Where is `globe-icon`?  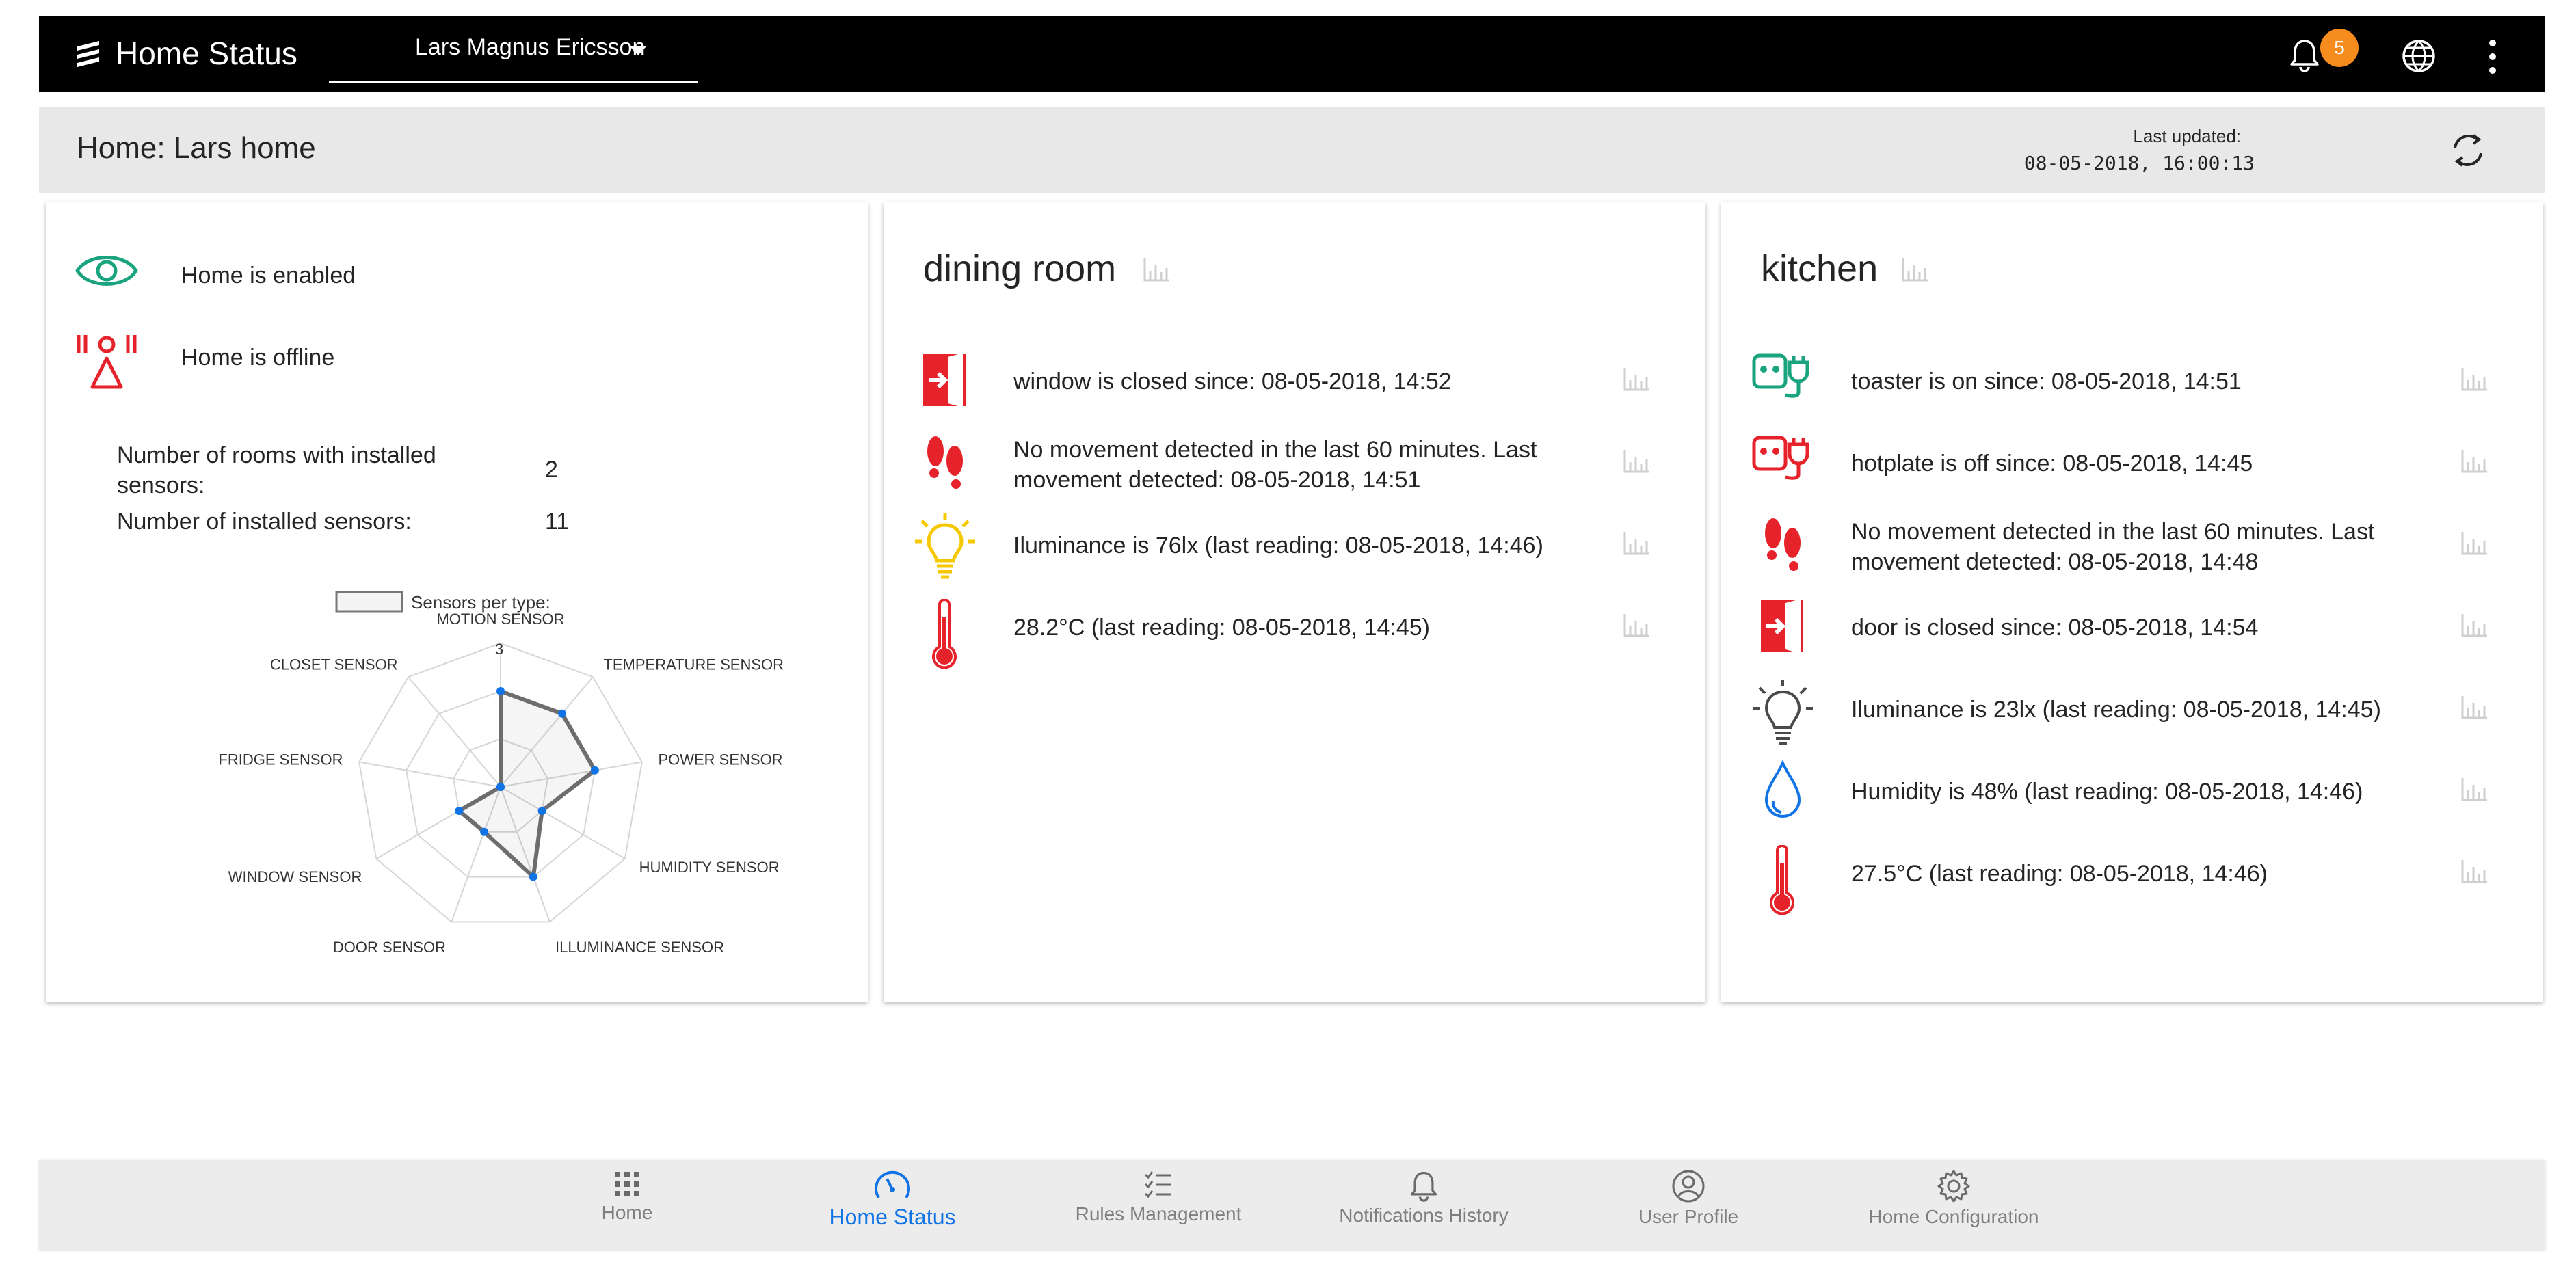
globe-icon is located at coordinates (2418, 56).